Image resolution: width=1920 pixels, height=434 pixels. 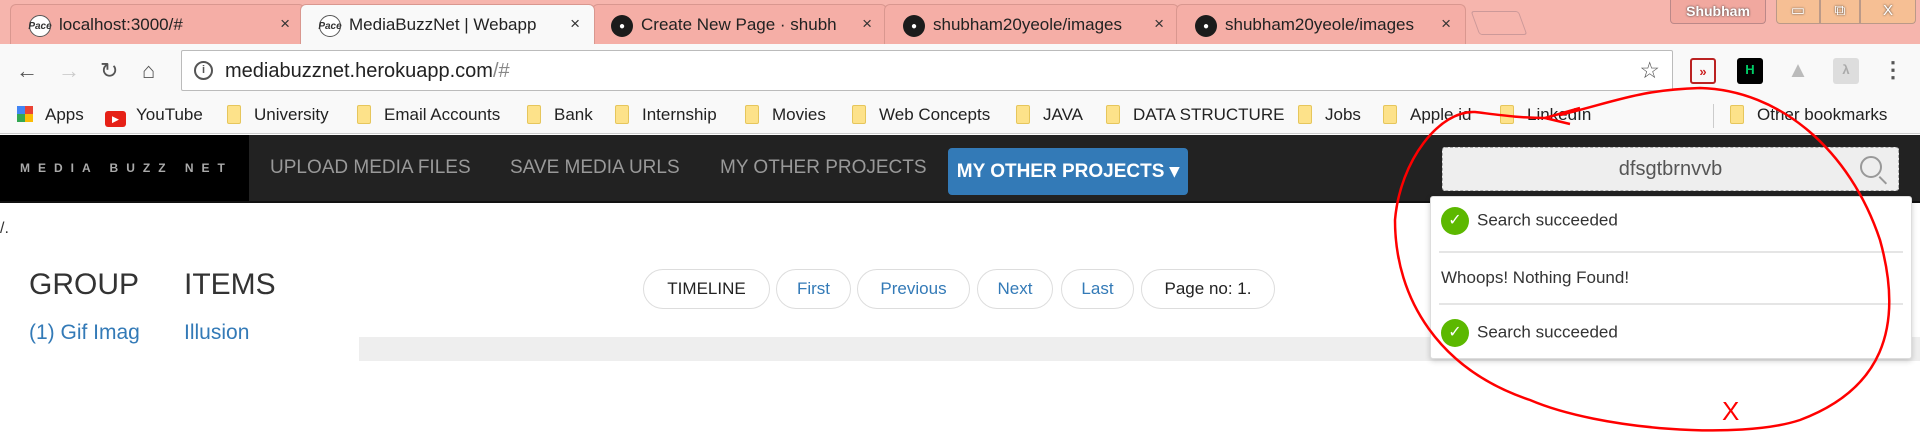 What do you see at coordinates (921, 115) in the screenshot?
I see `bookmark-web-concepts: Web Concepts` at bounding box center [921, 115].